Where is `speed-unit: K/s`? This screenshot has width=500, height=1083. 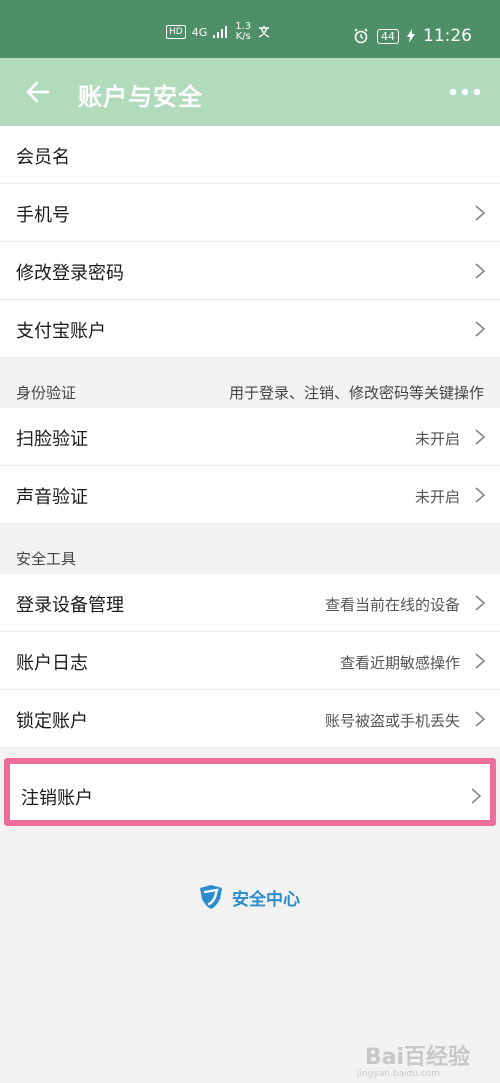 speed-unit: K/s is located at coordinates (243, 36).